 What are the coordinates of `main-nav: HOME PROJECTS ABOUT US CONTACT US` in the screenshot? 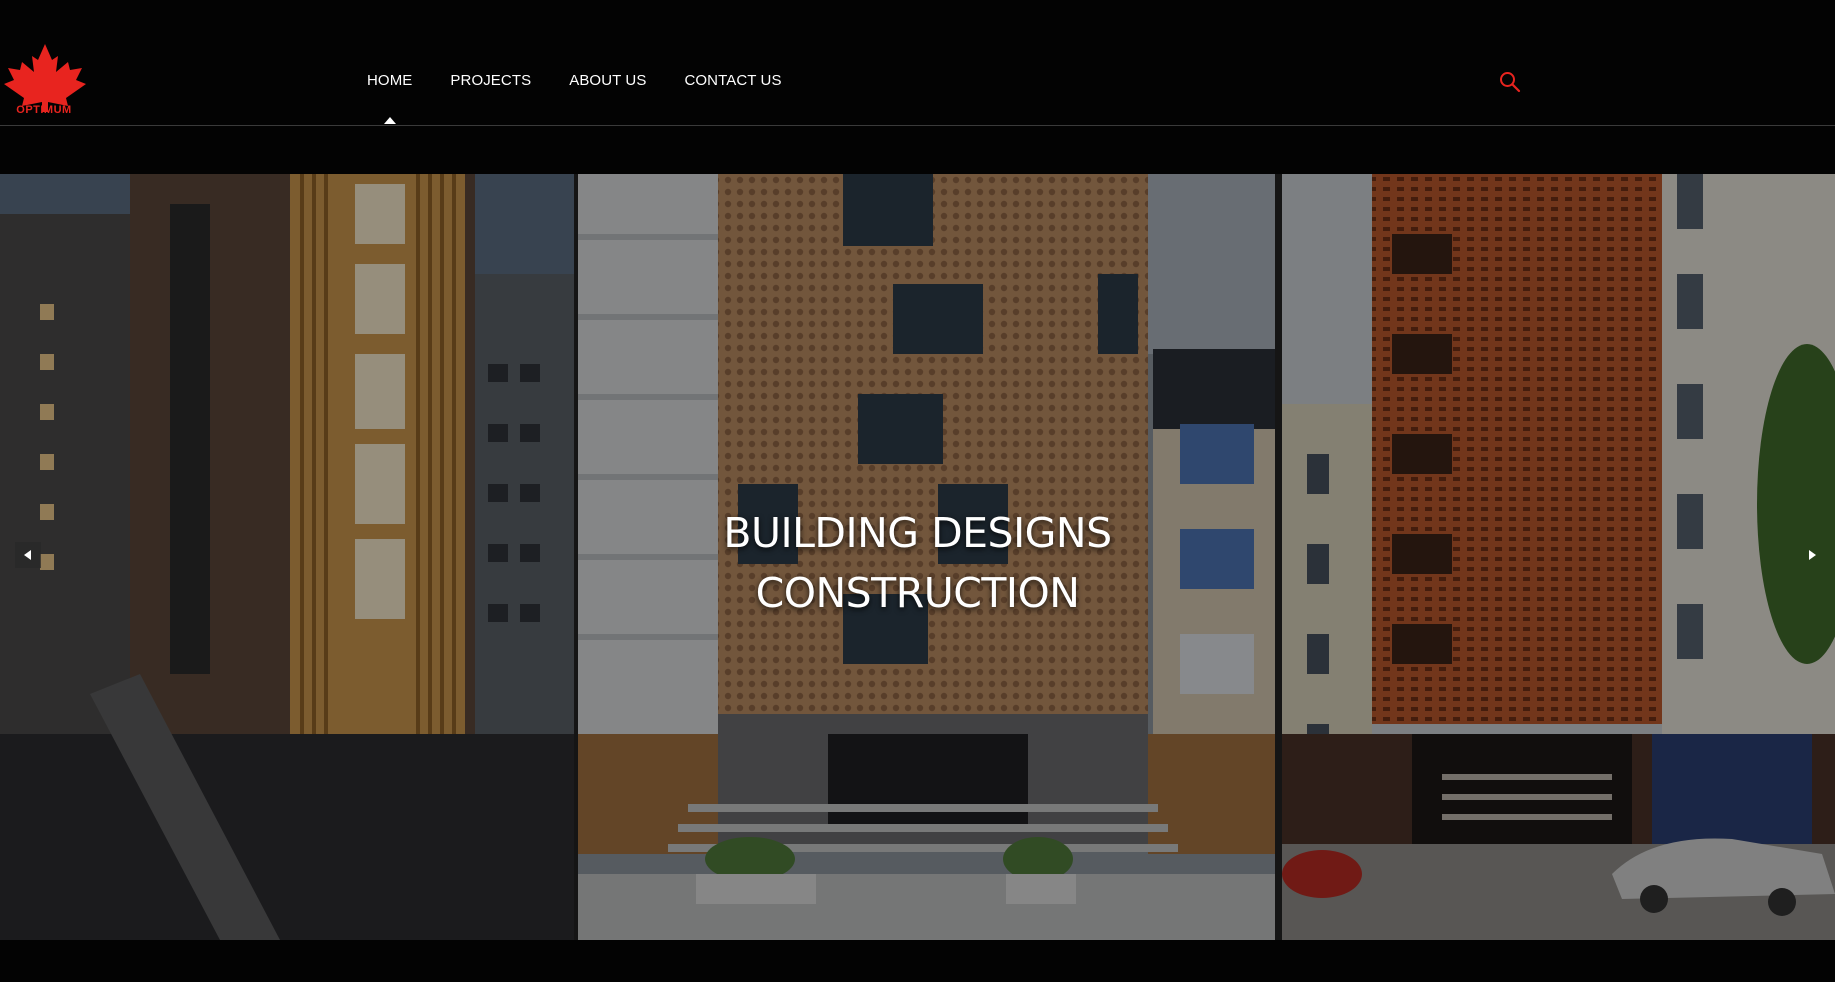 It's located at (593, 80).